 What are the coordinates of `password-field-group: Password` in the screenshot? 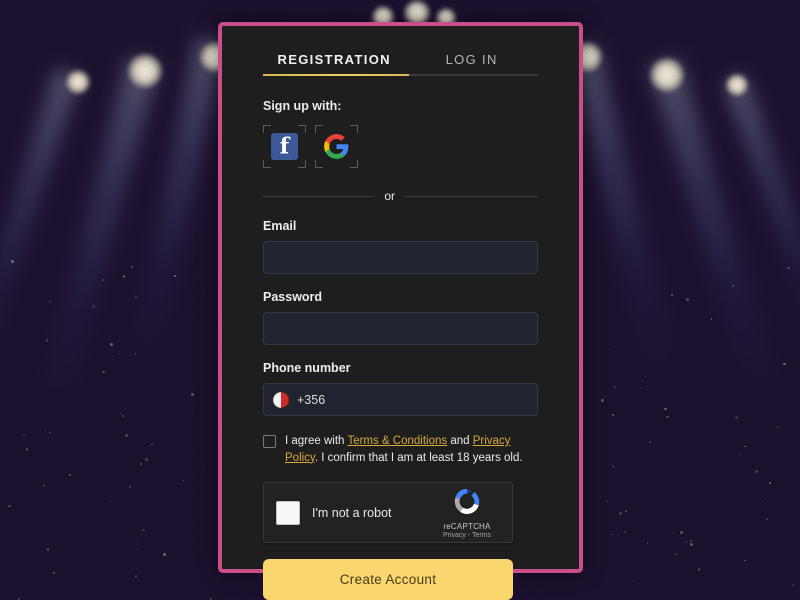 It's located at (400, 317).